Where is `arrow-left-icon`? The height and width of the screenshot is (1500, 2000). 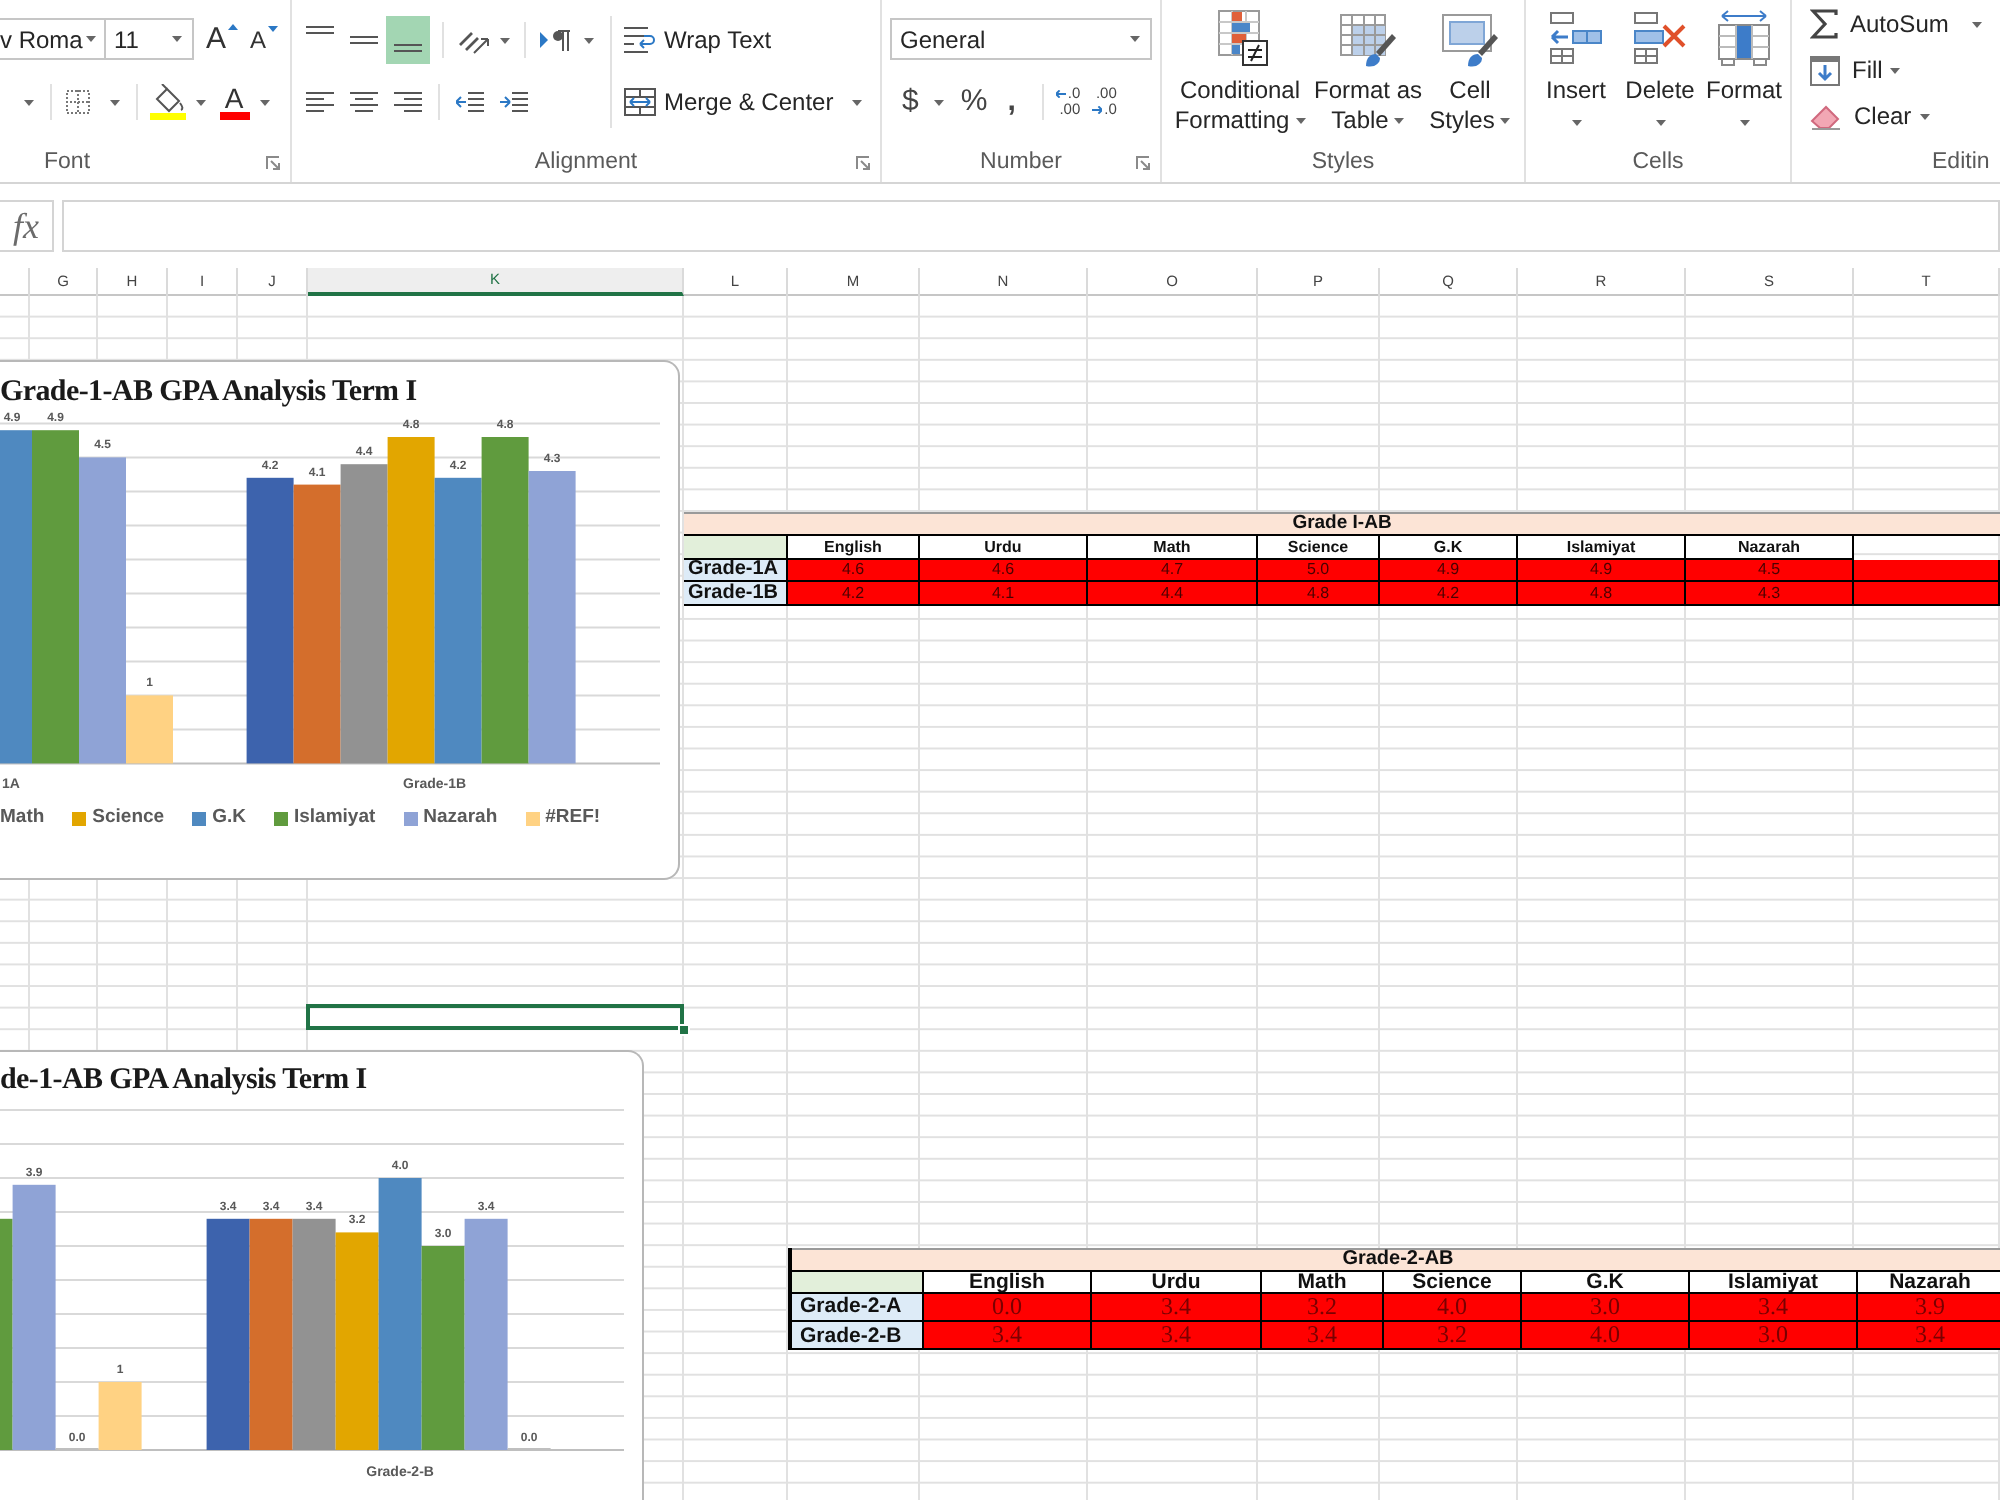 arrow-left-icon is located at coordinates (1060, 94).